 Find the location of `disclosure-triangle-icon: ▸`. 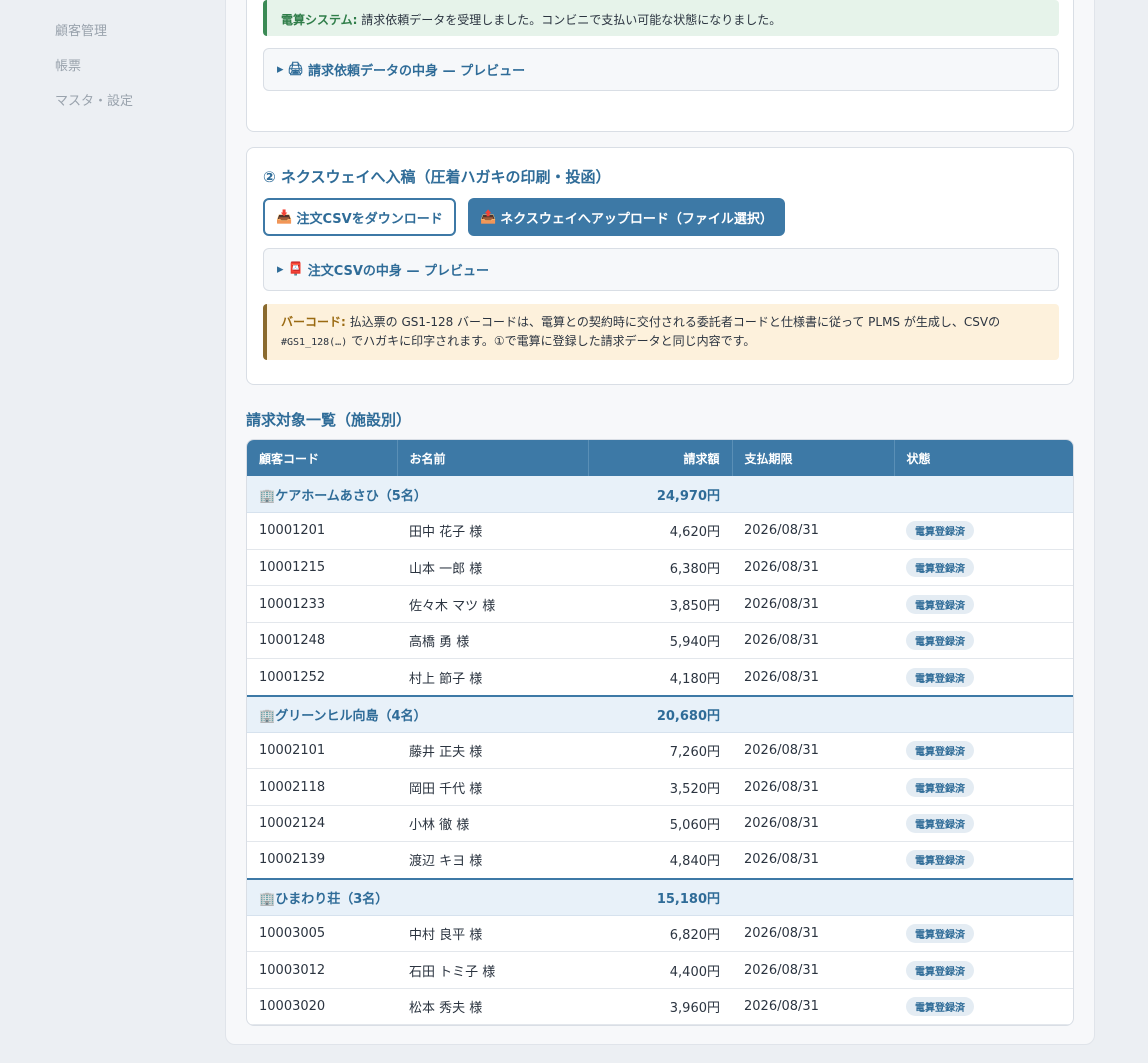

disclosure-triangle-icon: ▸ is located at coordinates (280, 269).